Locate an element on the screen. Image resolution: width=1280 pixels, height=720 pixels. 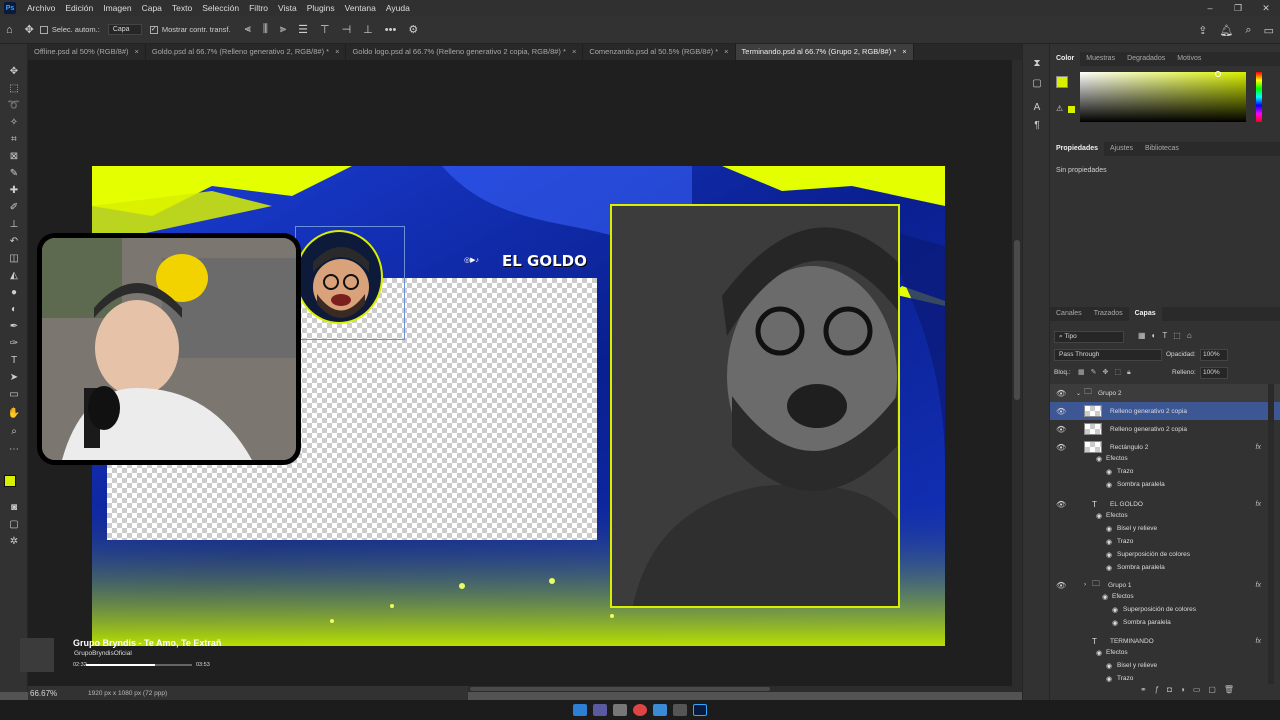
more-options-icon: ••• is located at coordinates (391, 30).